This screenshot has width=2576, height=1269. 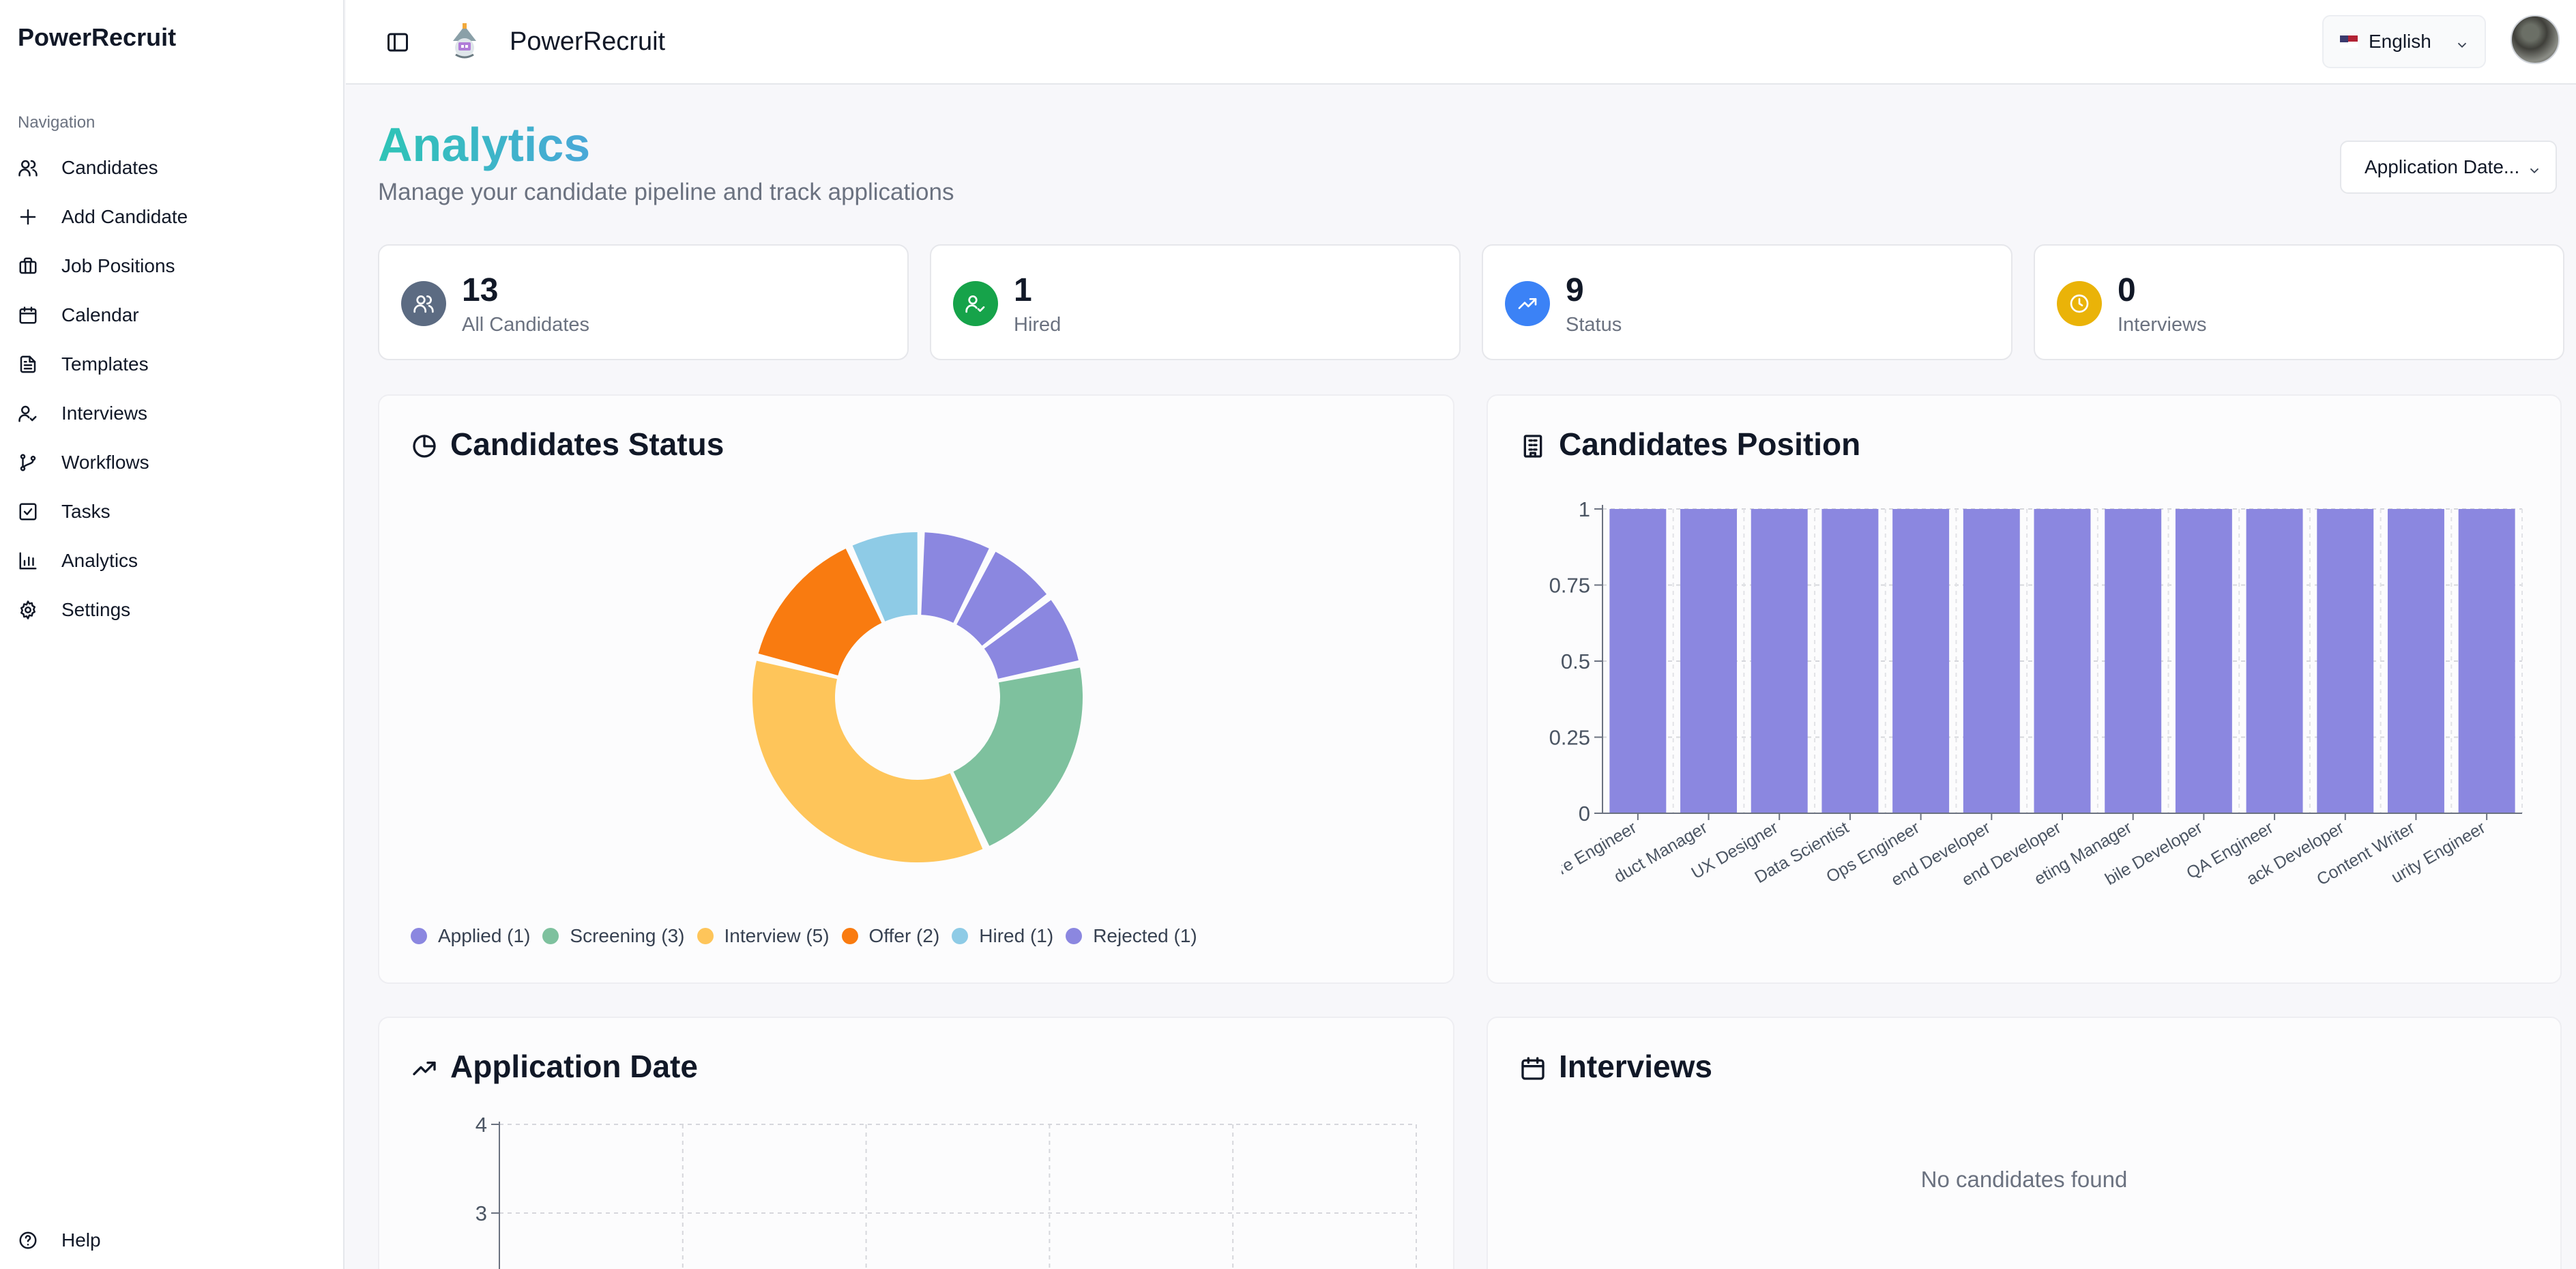 I want to click on calendar-icon, so click(x=1533, y=1066).